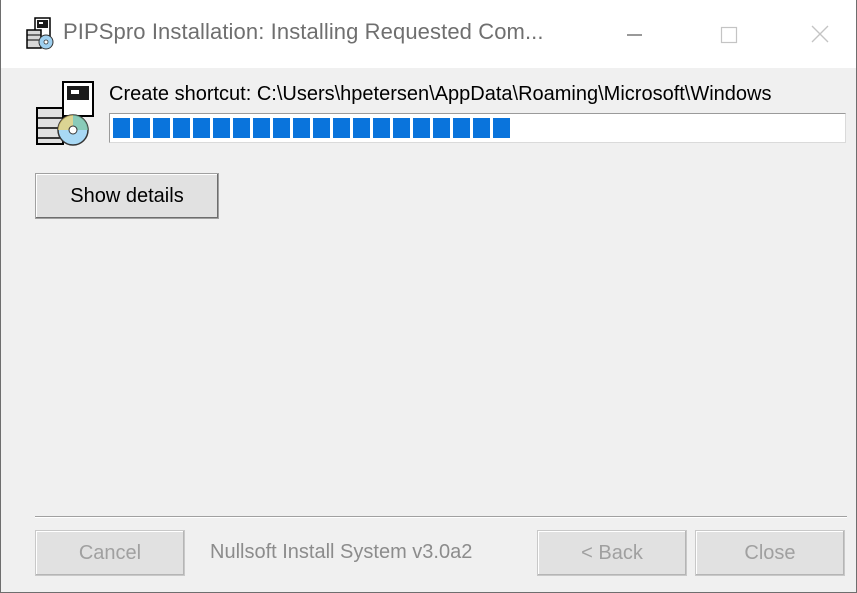 This screenshot has height=593, width=857. I want to click on progress-fill, so click(311, 128).